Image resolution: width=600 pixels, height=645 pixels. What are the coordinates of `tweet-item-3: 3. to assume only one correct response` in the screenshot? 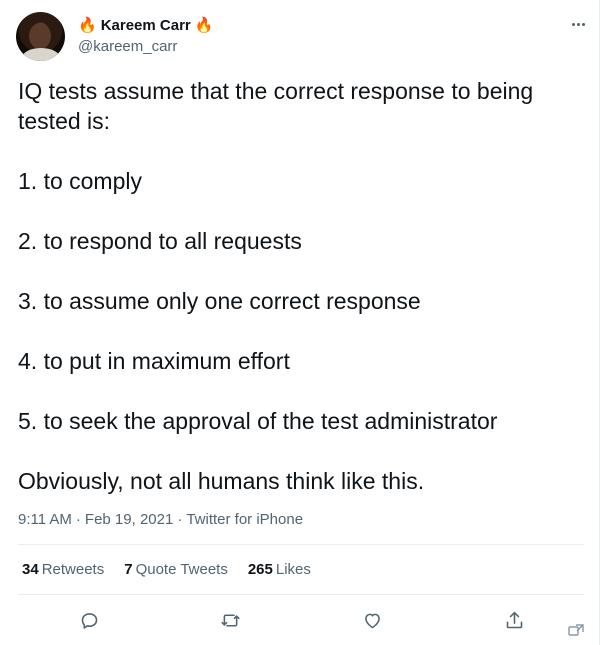 It's located at (219, 301).